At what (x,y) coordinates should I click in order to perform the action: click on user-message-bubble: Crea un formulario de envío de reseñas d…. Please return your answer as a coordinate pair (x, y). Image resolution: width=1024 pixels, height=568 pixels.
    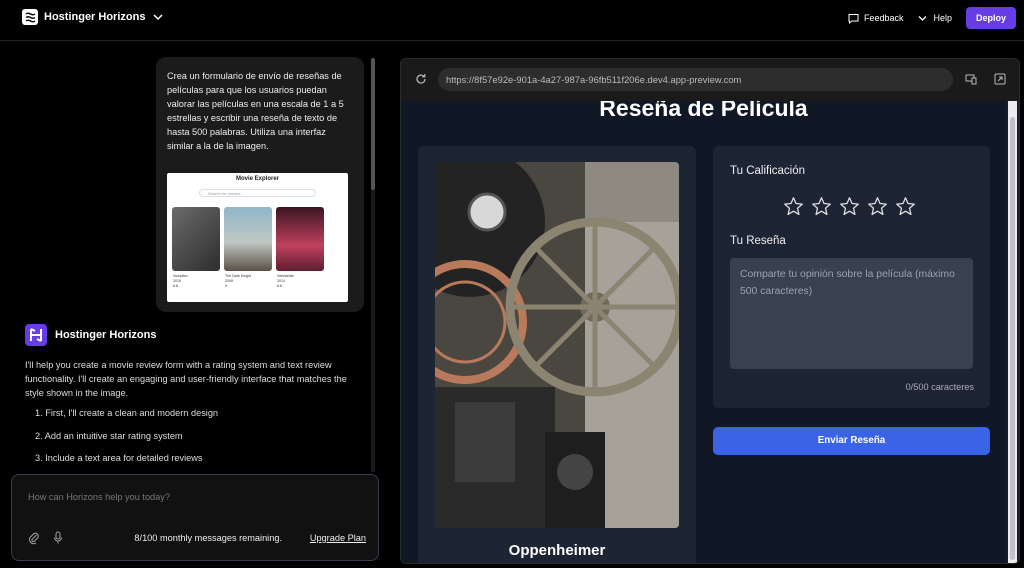
    Looking at the image, I should click on (260, 184).